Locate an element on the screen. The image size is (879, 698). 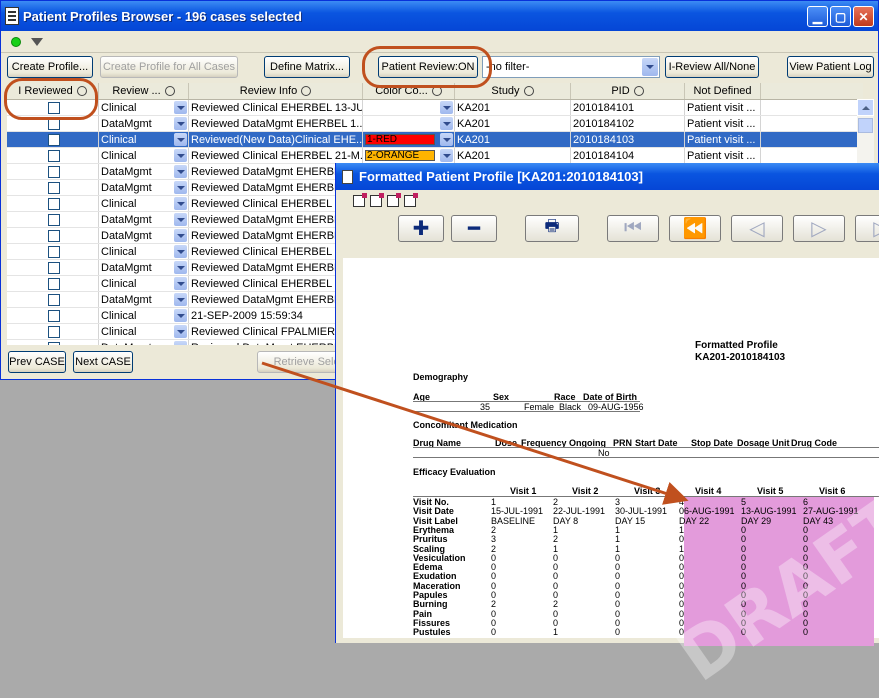
last-page-icon: ▷ is located at coordinates (867, 228).